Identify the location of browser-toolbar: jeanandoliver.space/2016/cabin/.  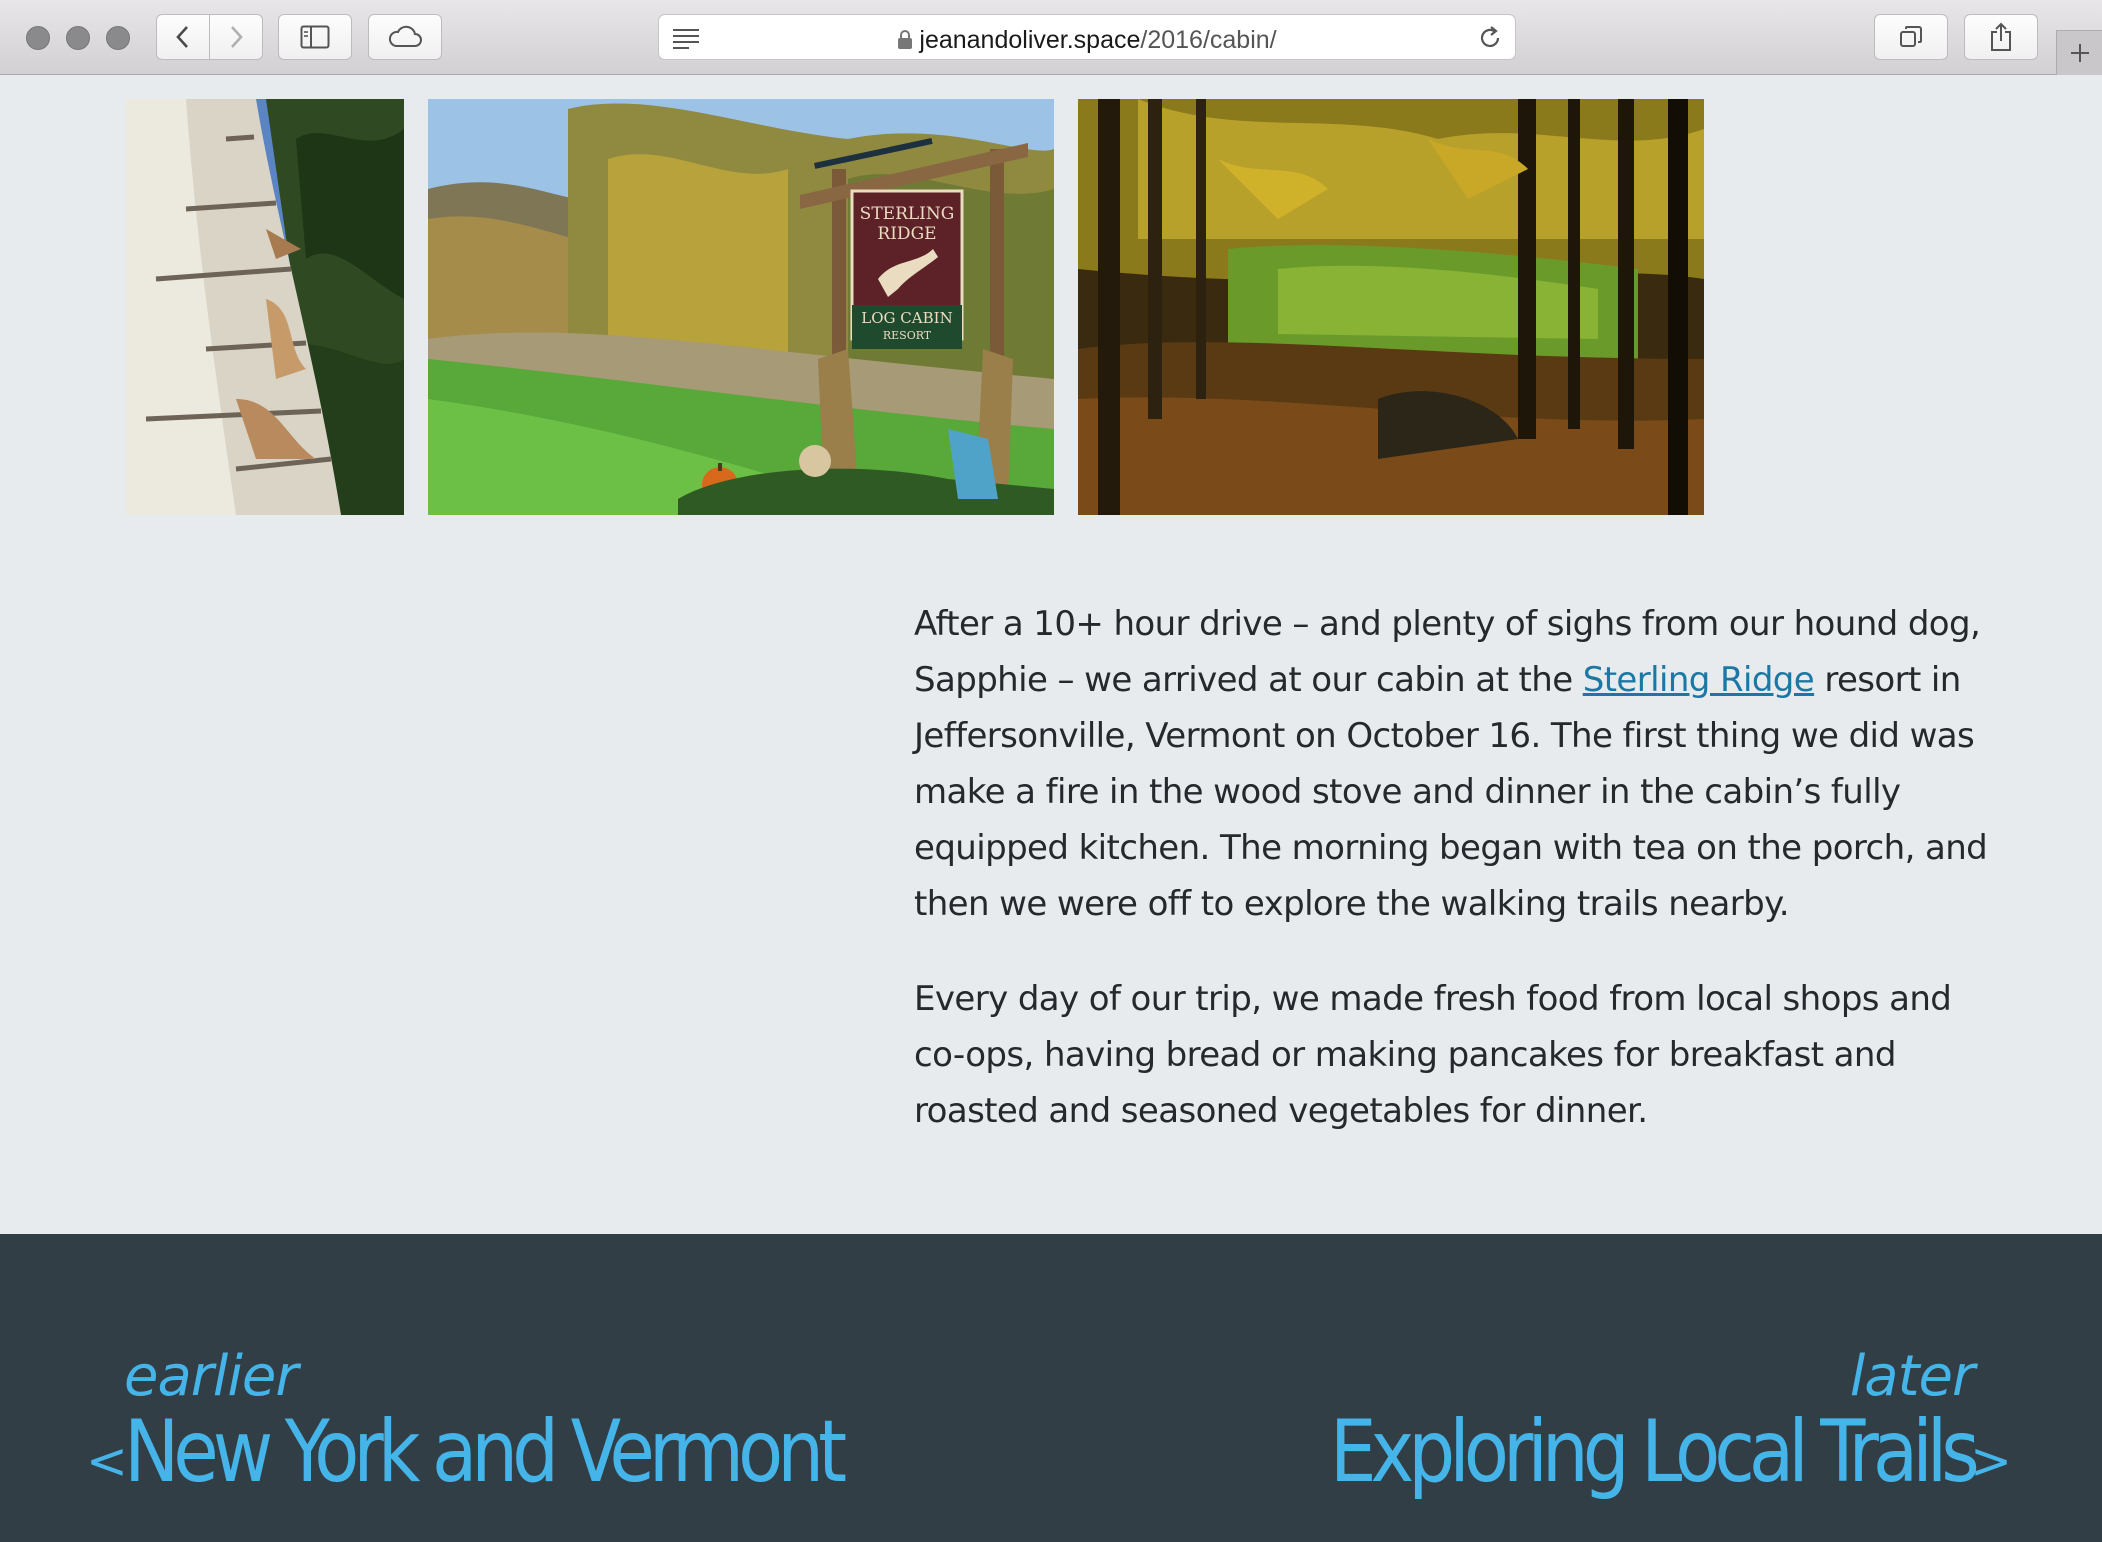
(1051, 37).